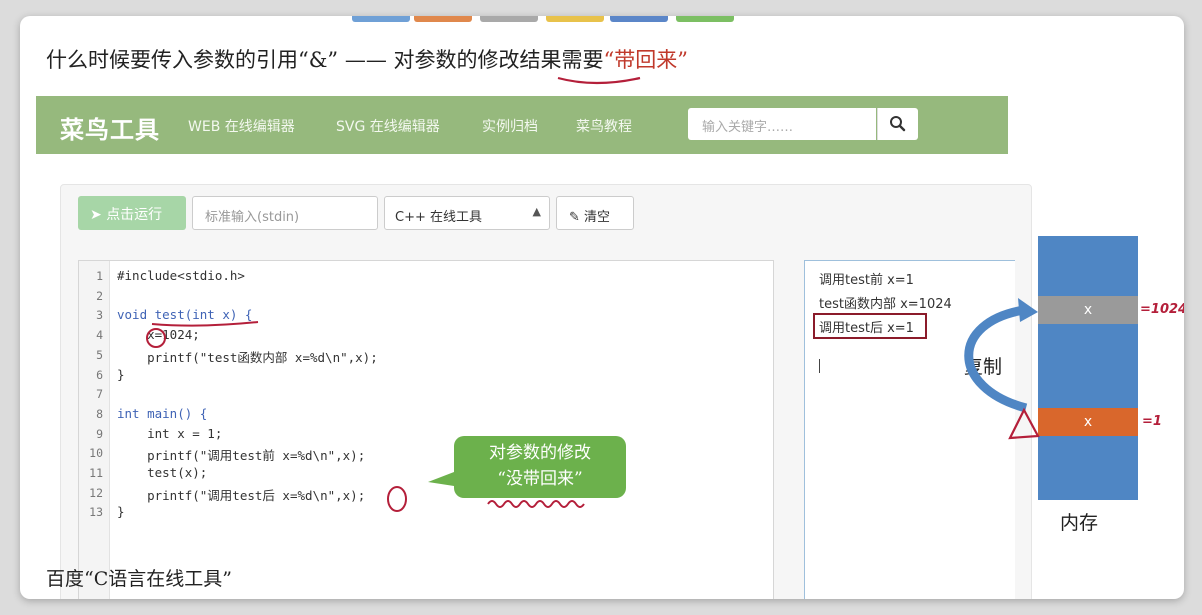 Image resolution: width=1202 pixels, height=615 pixels. I want to click on line-number: 10, so click(96, 453).